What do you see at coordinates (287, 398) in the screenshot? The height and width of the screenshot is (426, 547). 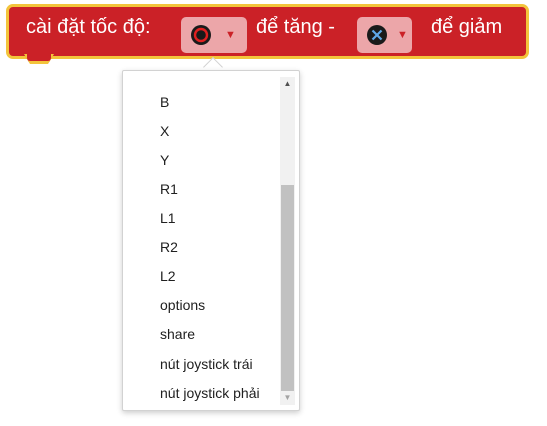 I see `scroll-down-arrow-icon: ▼` at bounding box center [287, 398].